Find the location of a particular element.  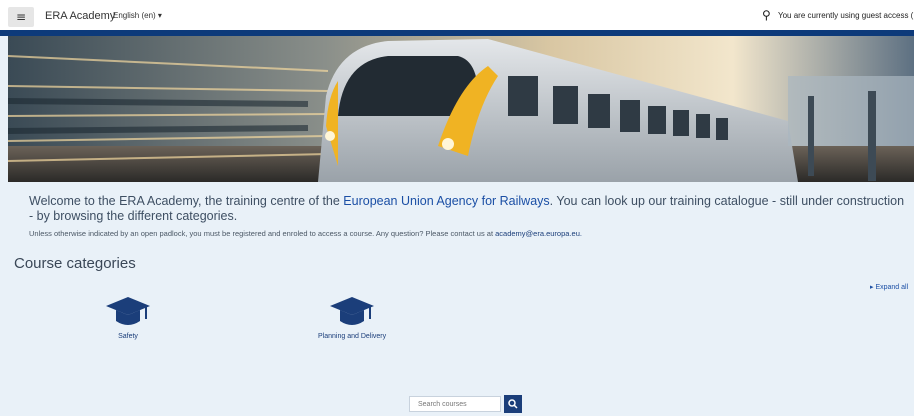

course-categories-heading: Course categories is located at coordinates (75, 263).